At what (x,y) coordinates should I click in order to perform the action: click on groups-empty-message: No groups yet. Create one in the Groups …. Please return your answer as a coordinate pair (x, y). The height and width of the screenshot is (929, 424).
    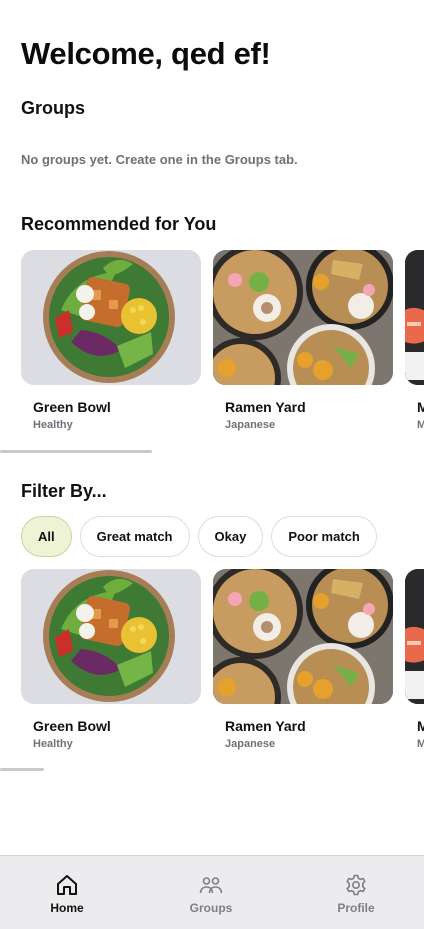
    Looking at the image, I should click on (159, 159).